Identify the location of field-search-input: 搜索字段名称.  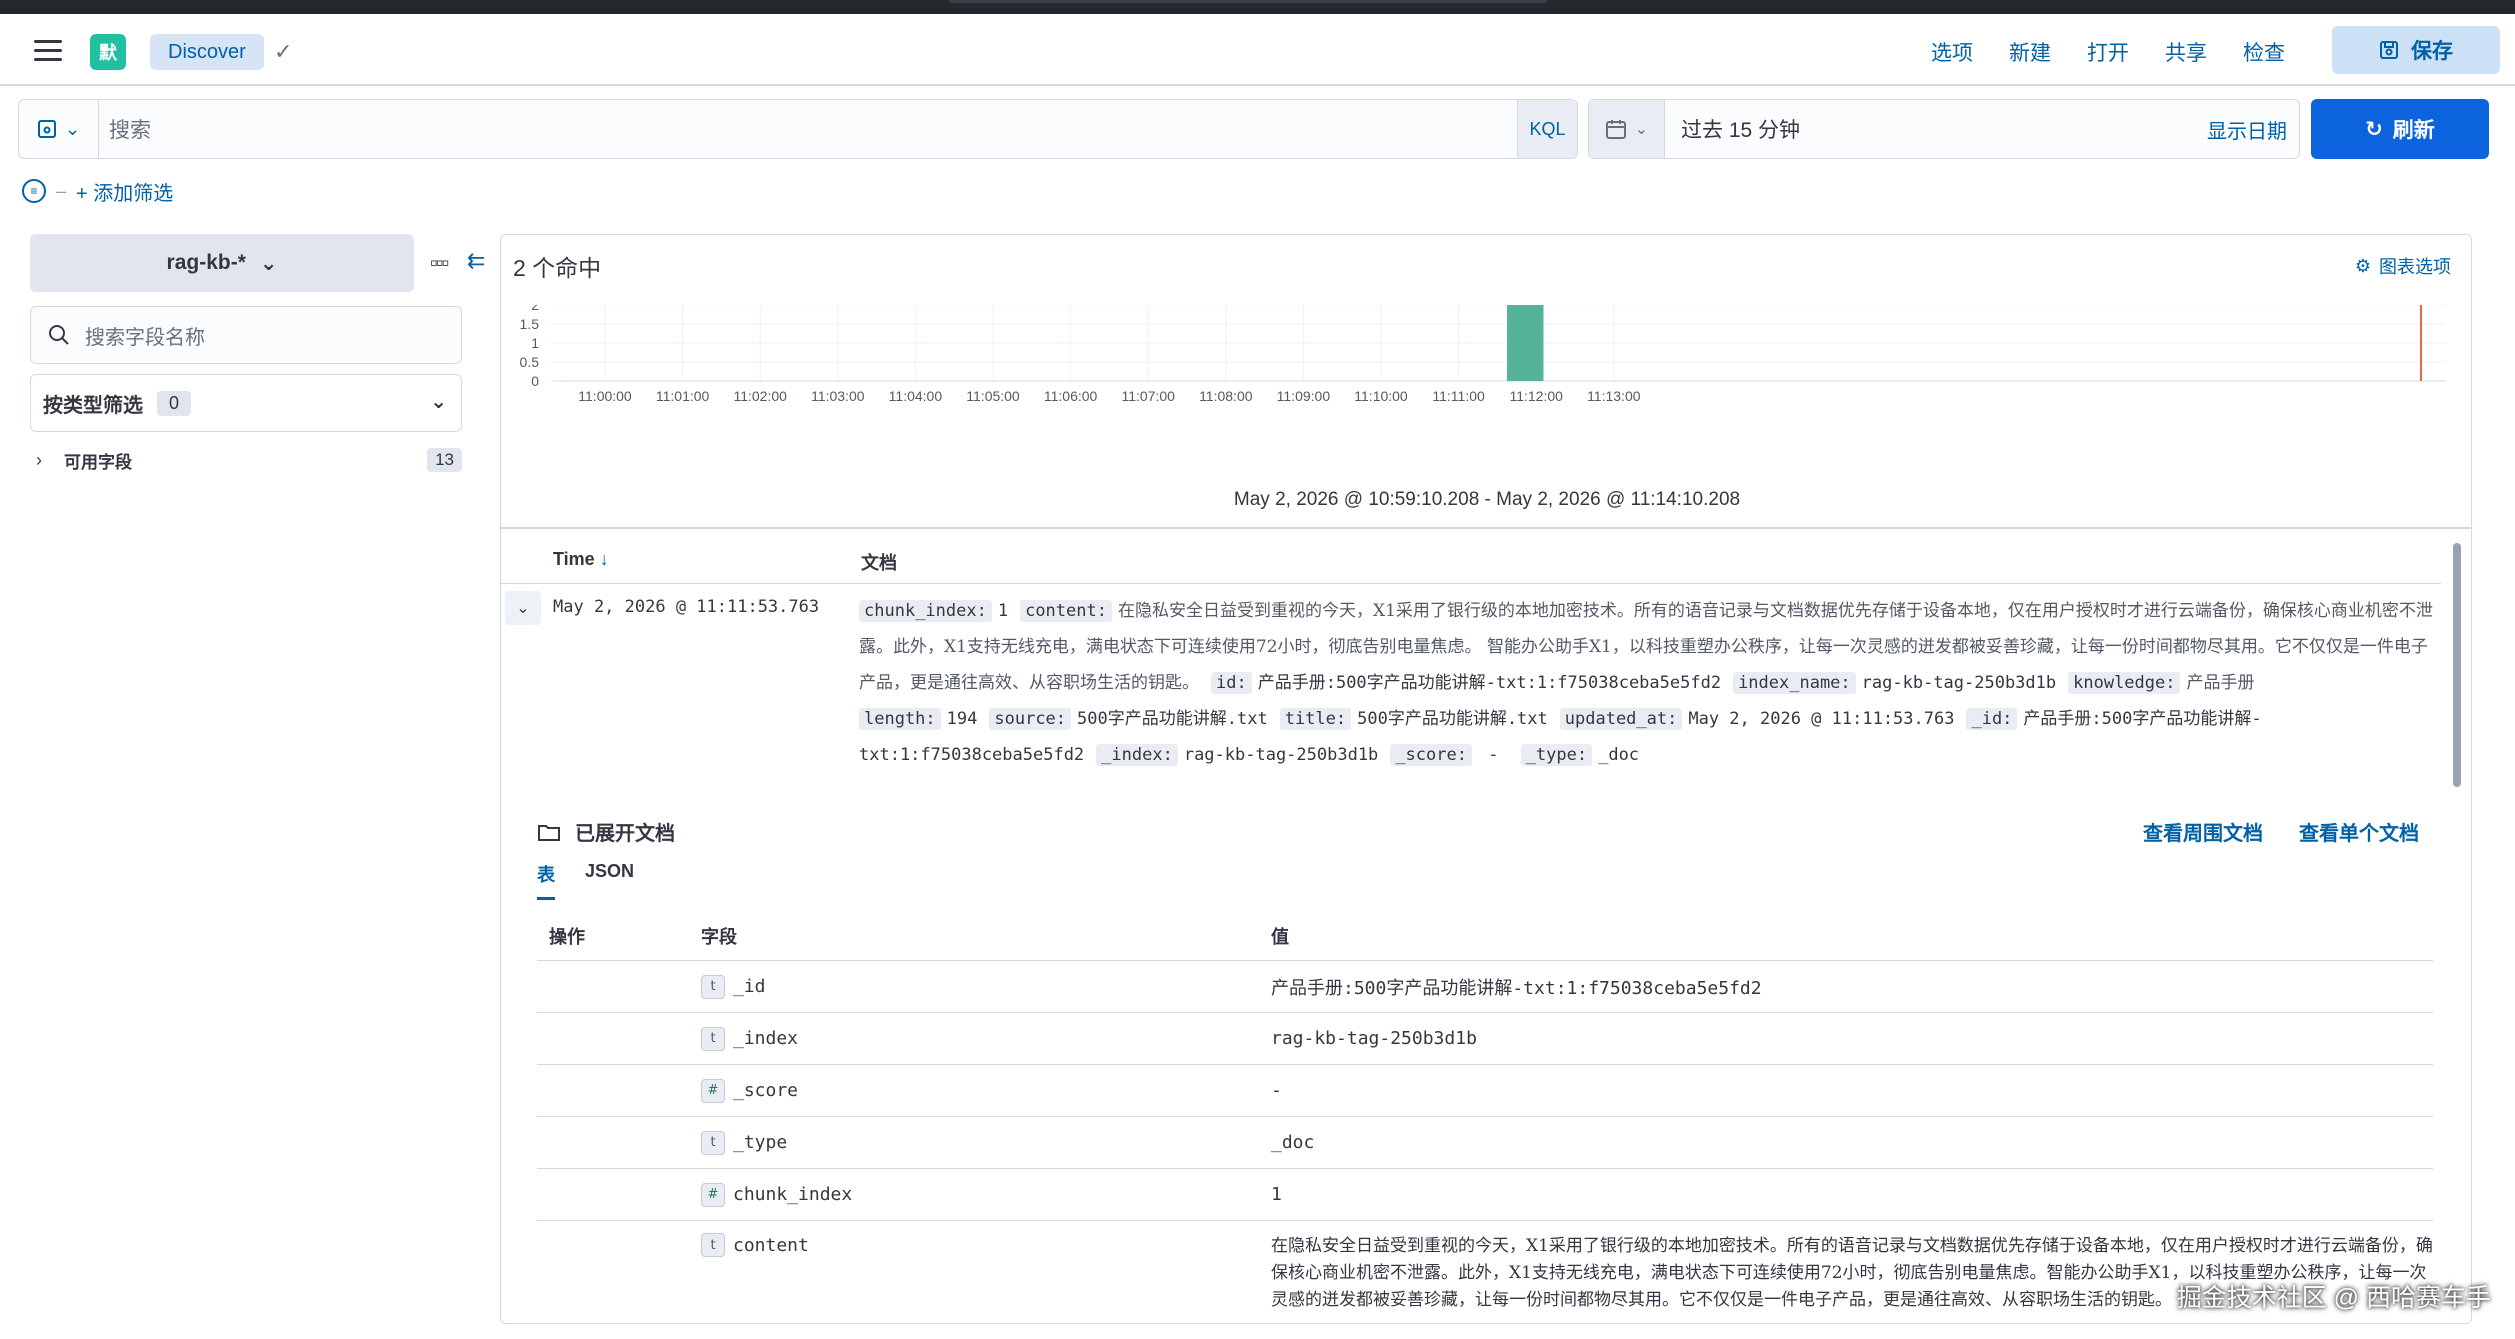
(246, 335).